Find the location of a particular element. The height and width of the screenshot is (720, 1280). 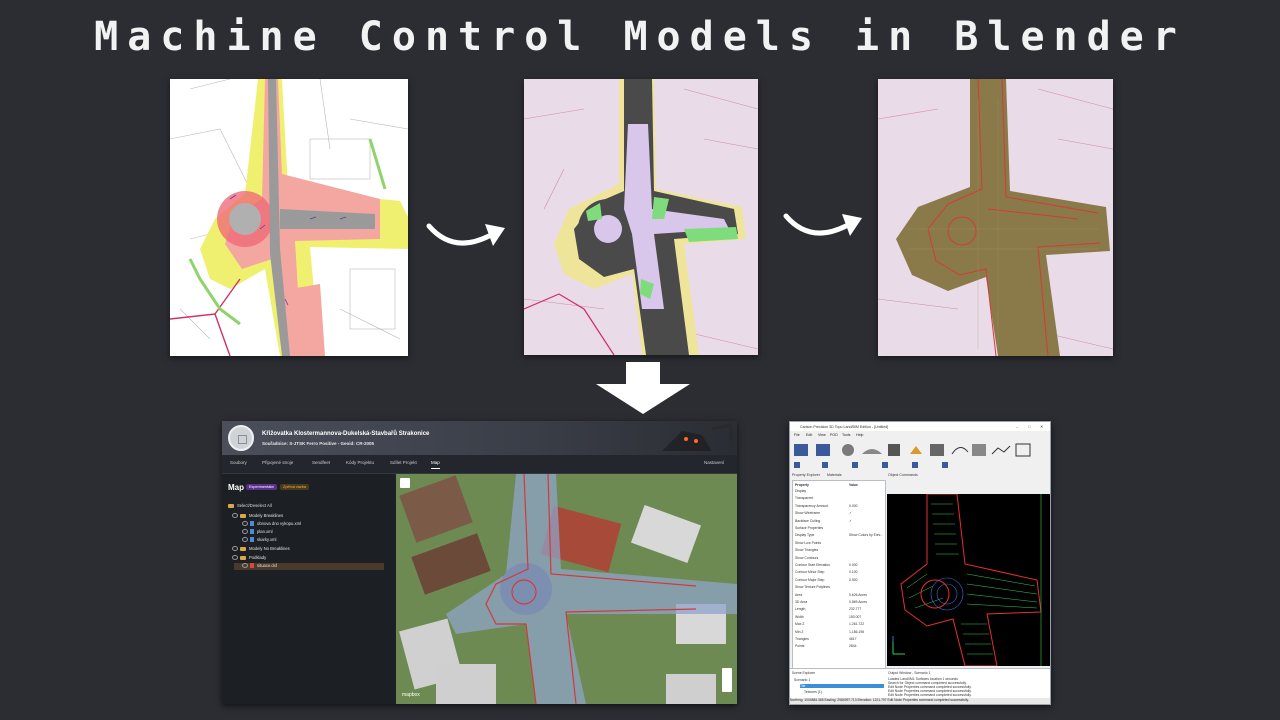

property-row: Length 232.777 is located at coordinates (840, 610).